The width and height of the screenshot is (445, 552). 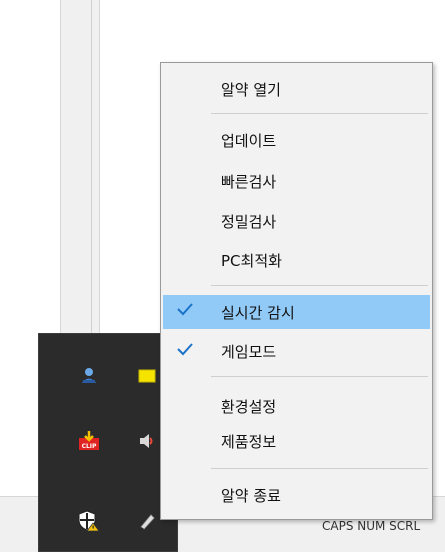 What do you see at coordinates (249, 182) in the screenshot?
I see `menu-item-label: 빠른검사` at bounding box center [249, 182].